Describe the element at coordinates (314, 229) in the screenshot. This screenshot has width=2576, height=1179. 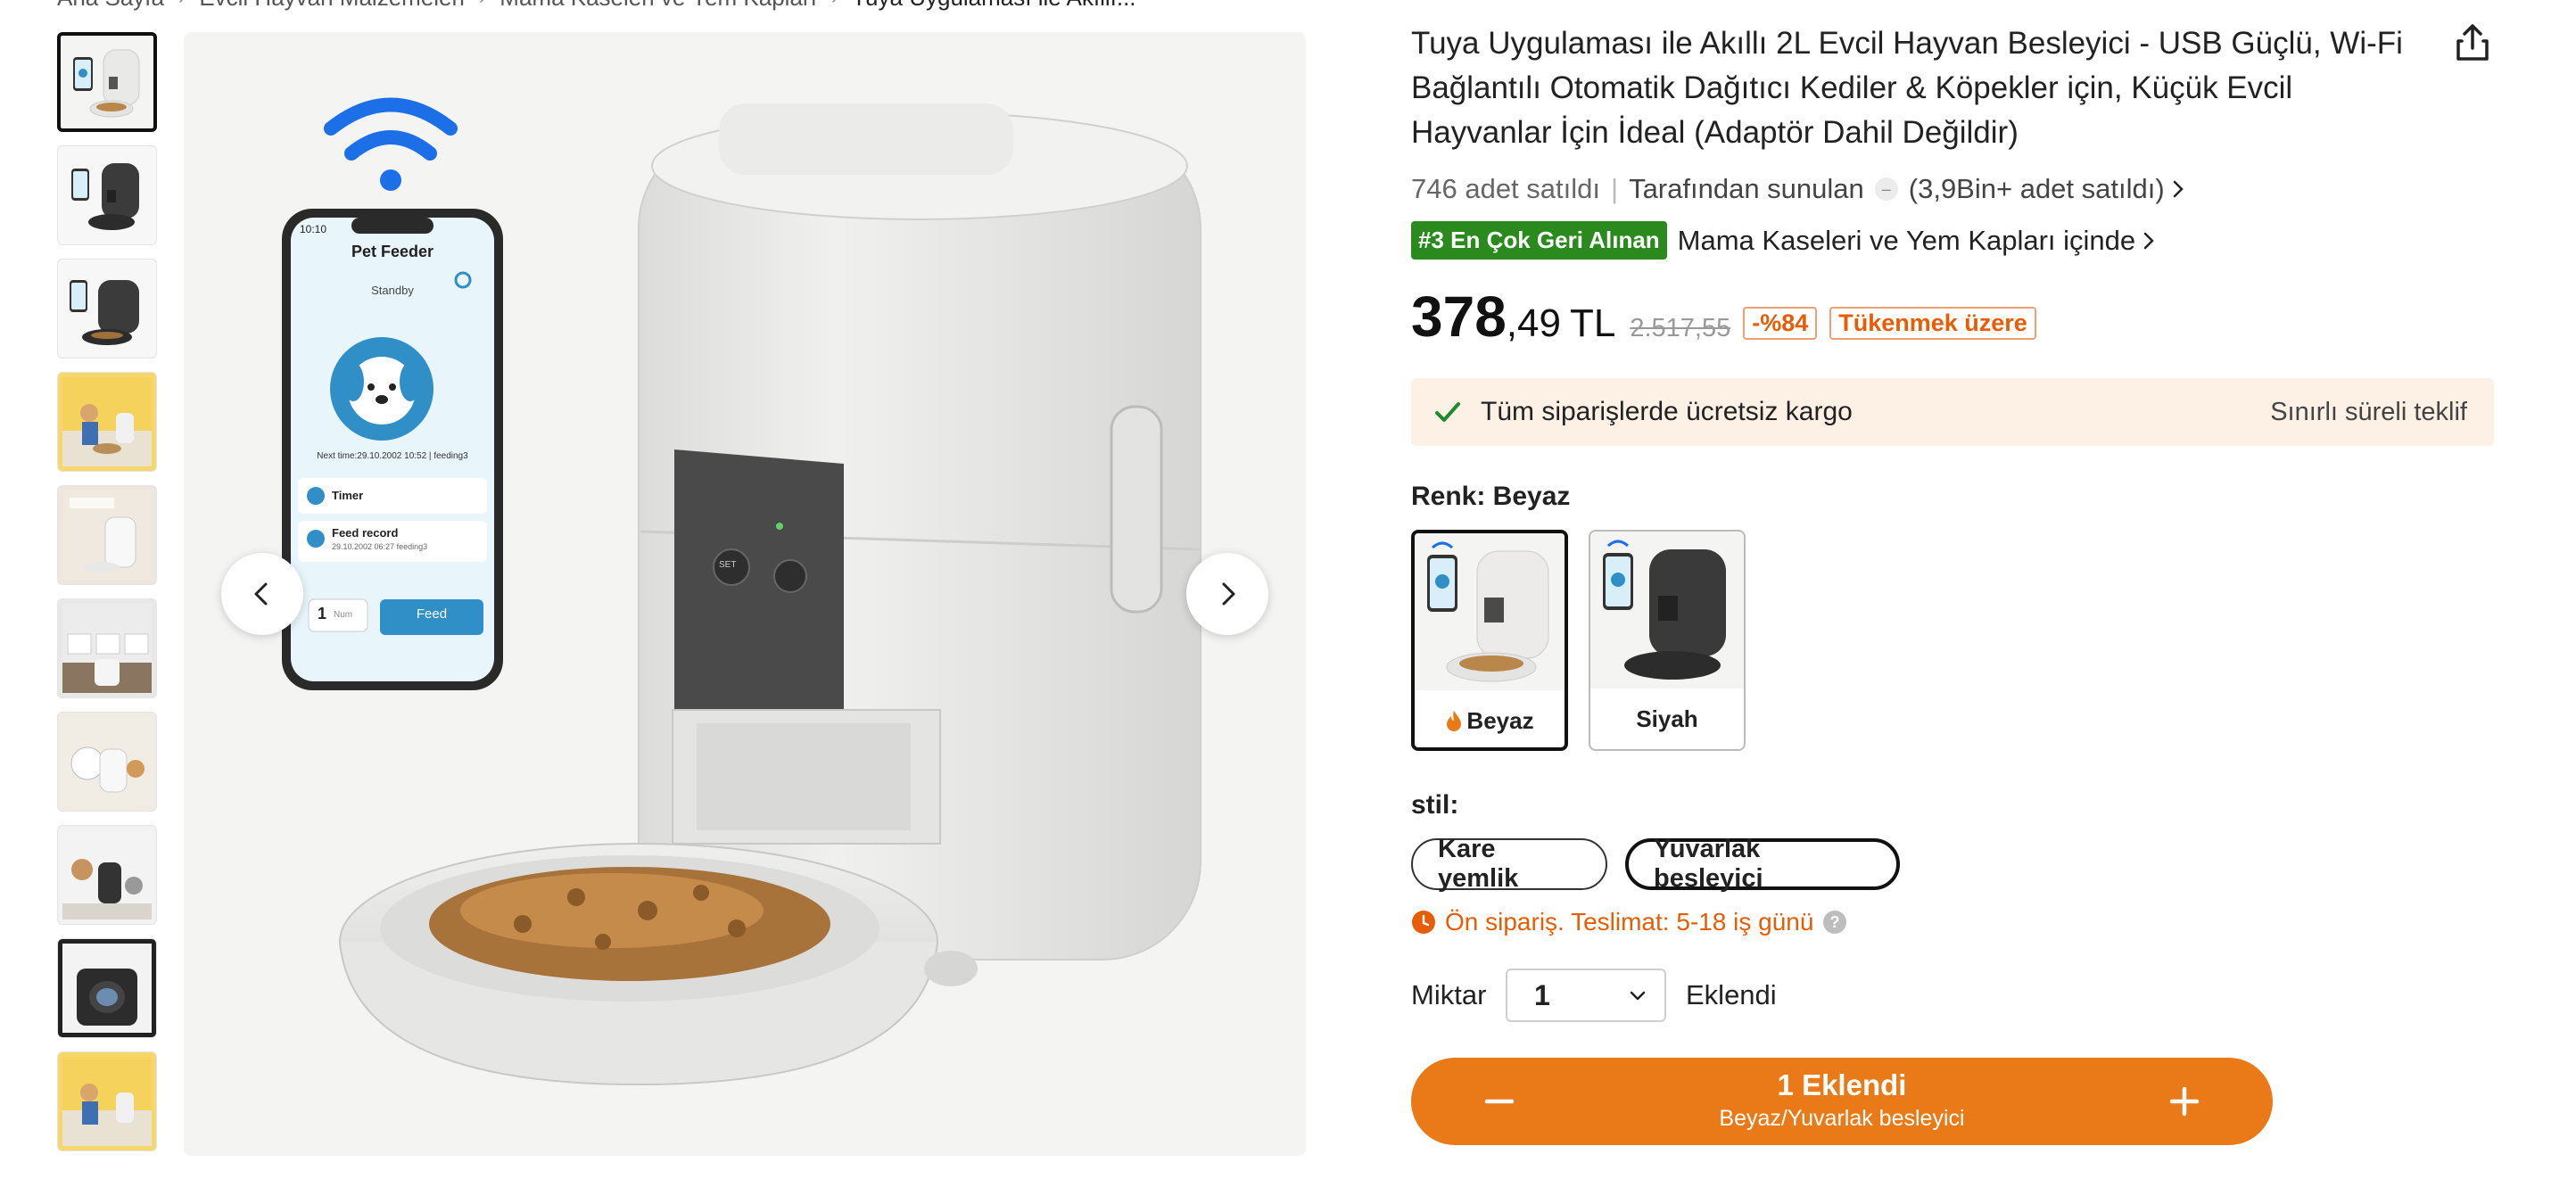
I see `phone-time: 10:10` at that location.